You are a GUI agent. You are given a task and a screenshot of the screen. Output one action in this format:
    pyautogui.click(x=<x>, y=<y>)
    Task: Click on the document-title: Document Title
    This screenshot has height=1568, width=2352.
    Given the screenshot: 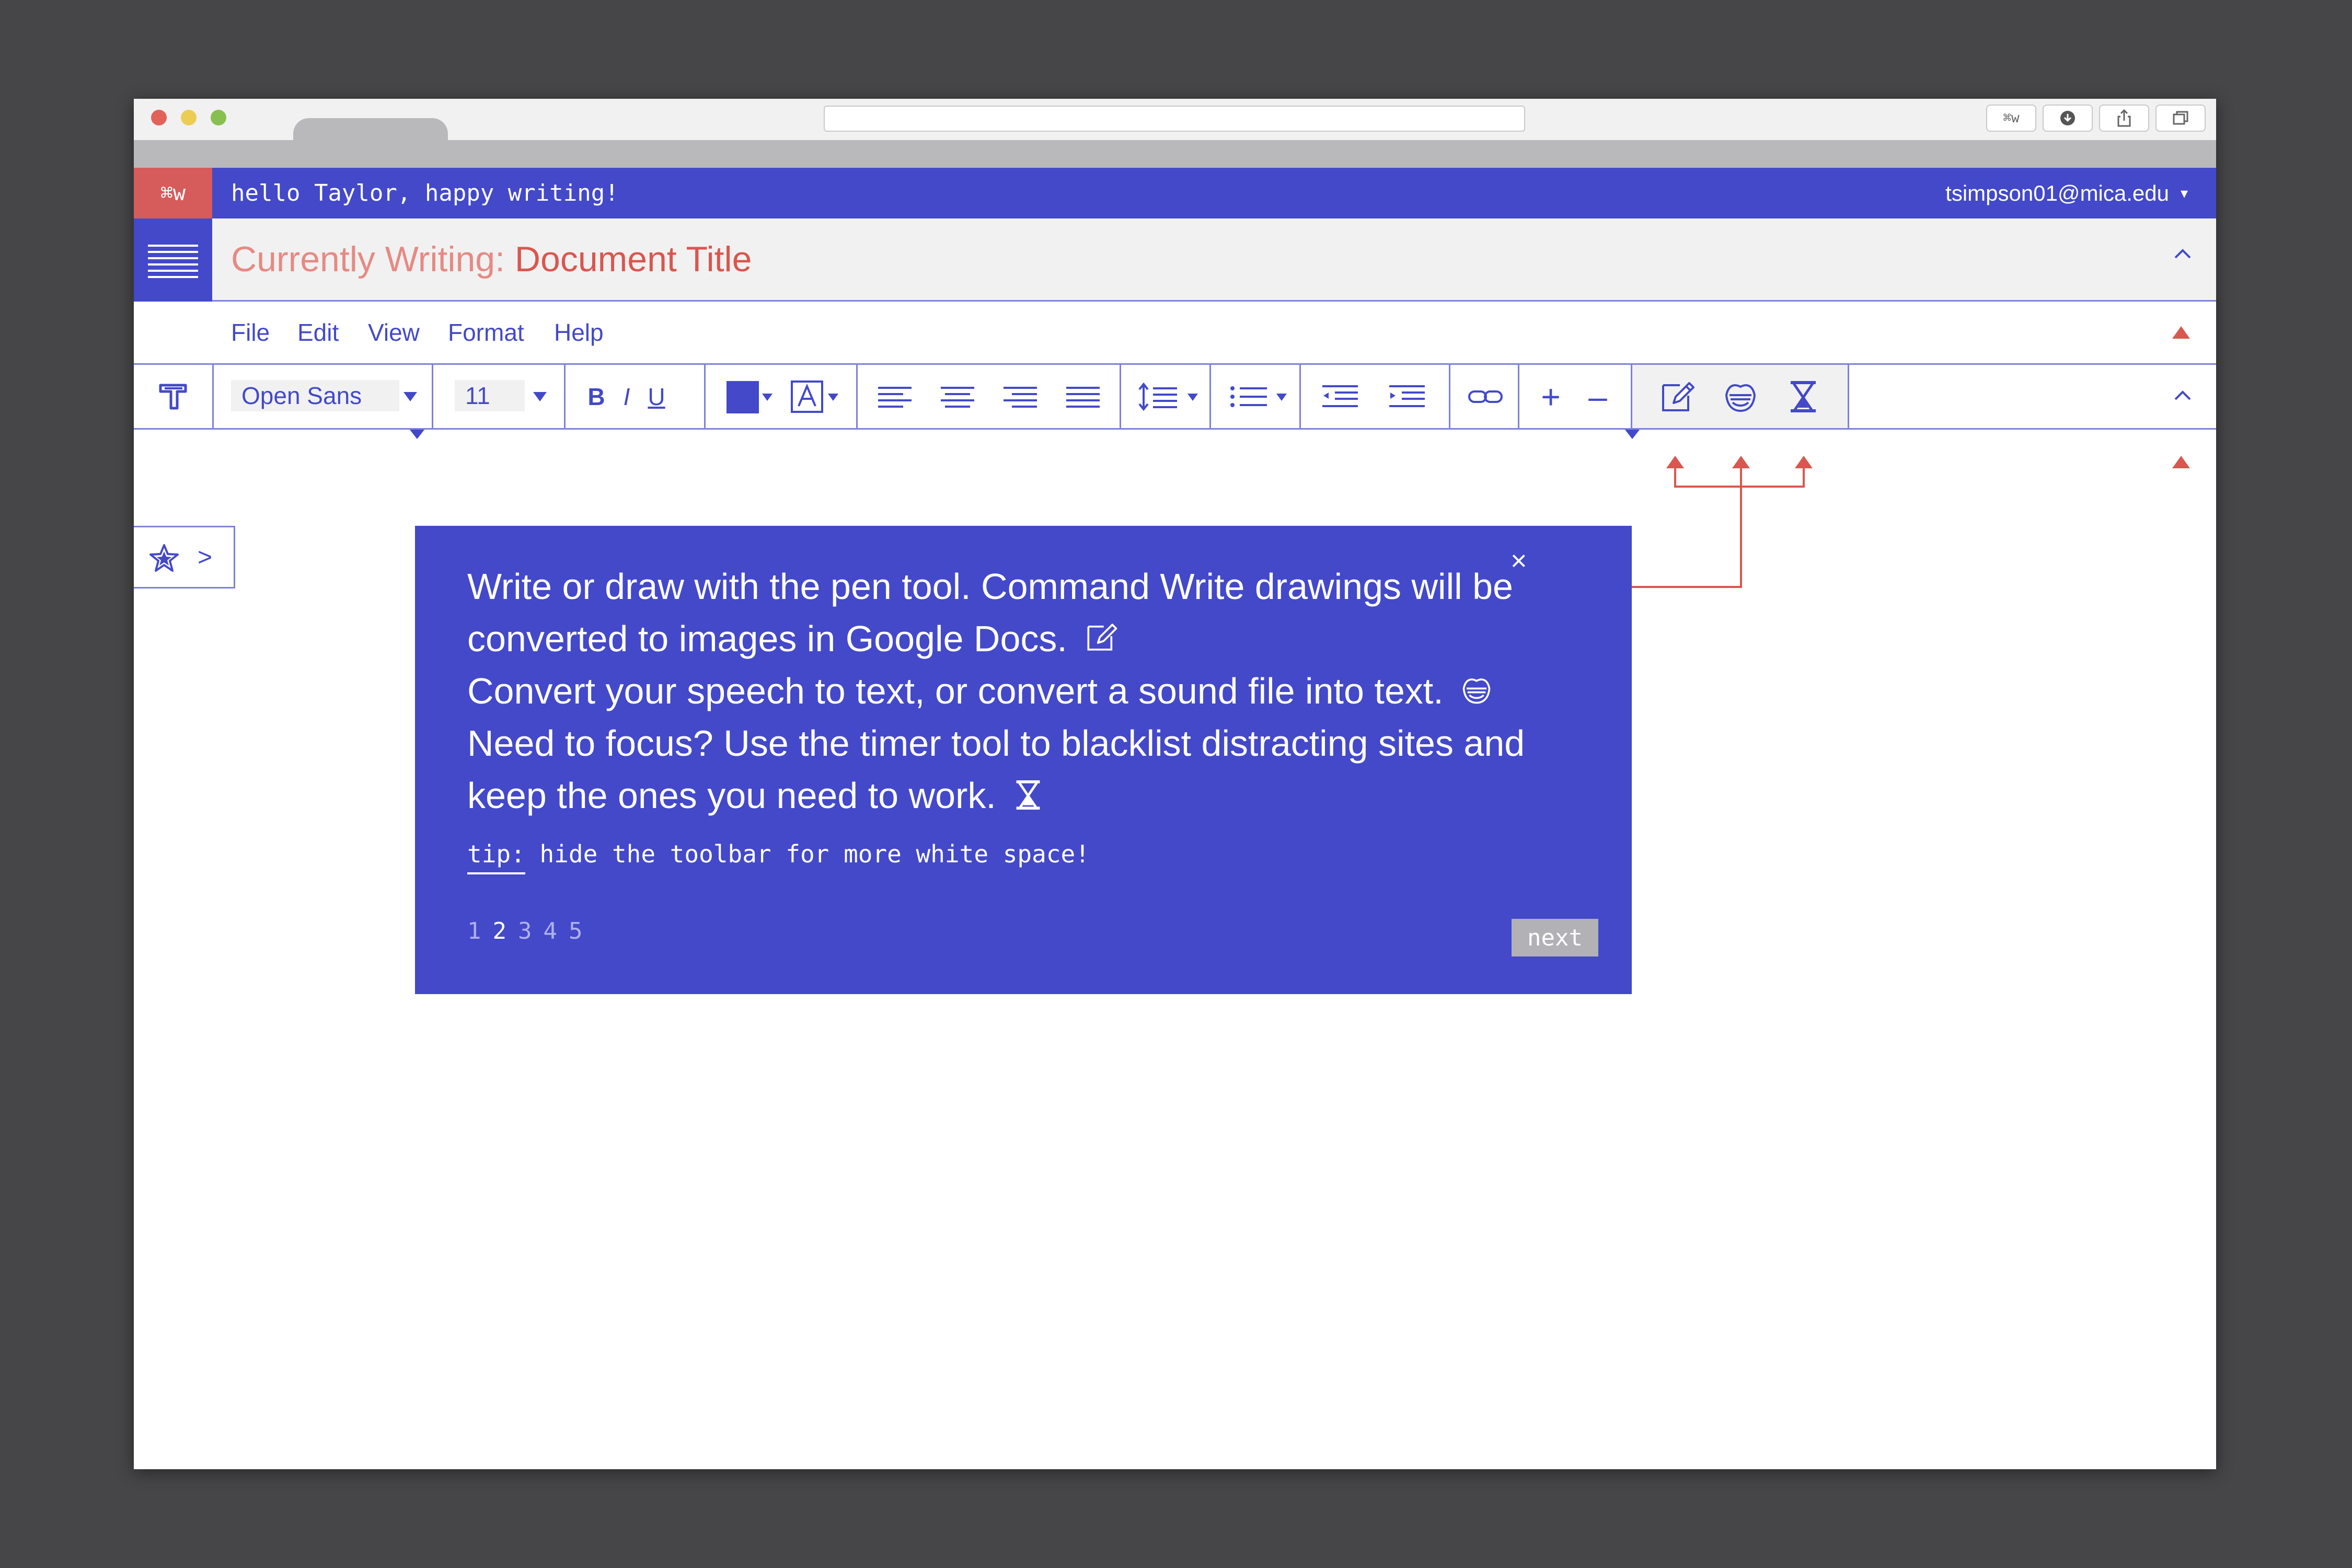 What is the action you would take?
    pyautogui.click(x=633, y=259)
    